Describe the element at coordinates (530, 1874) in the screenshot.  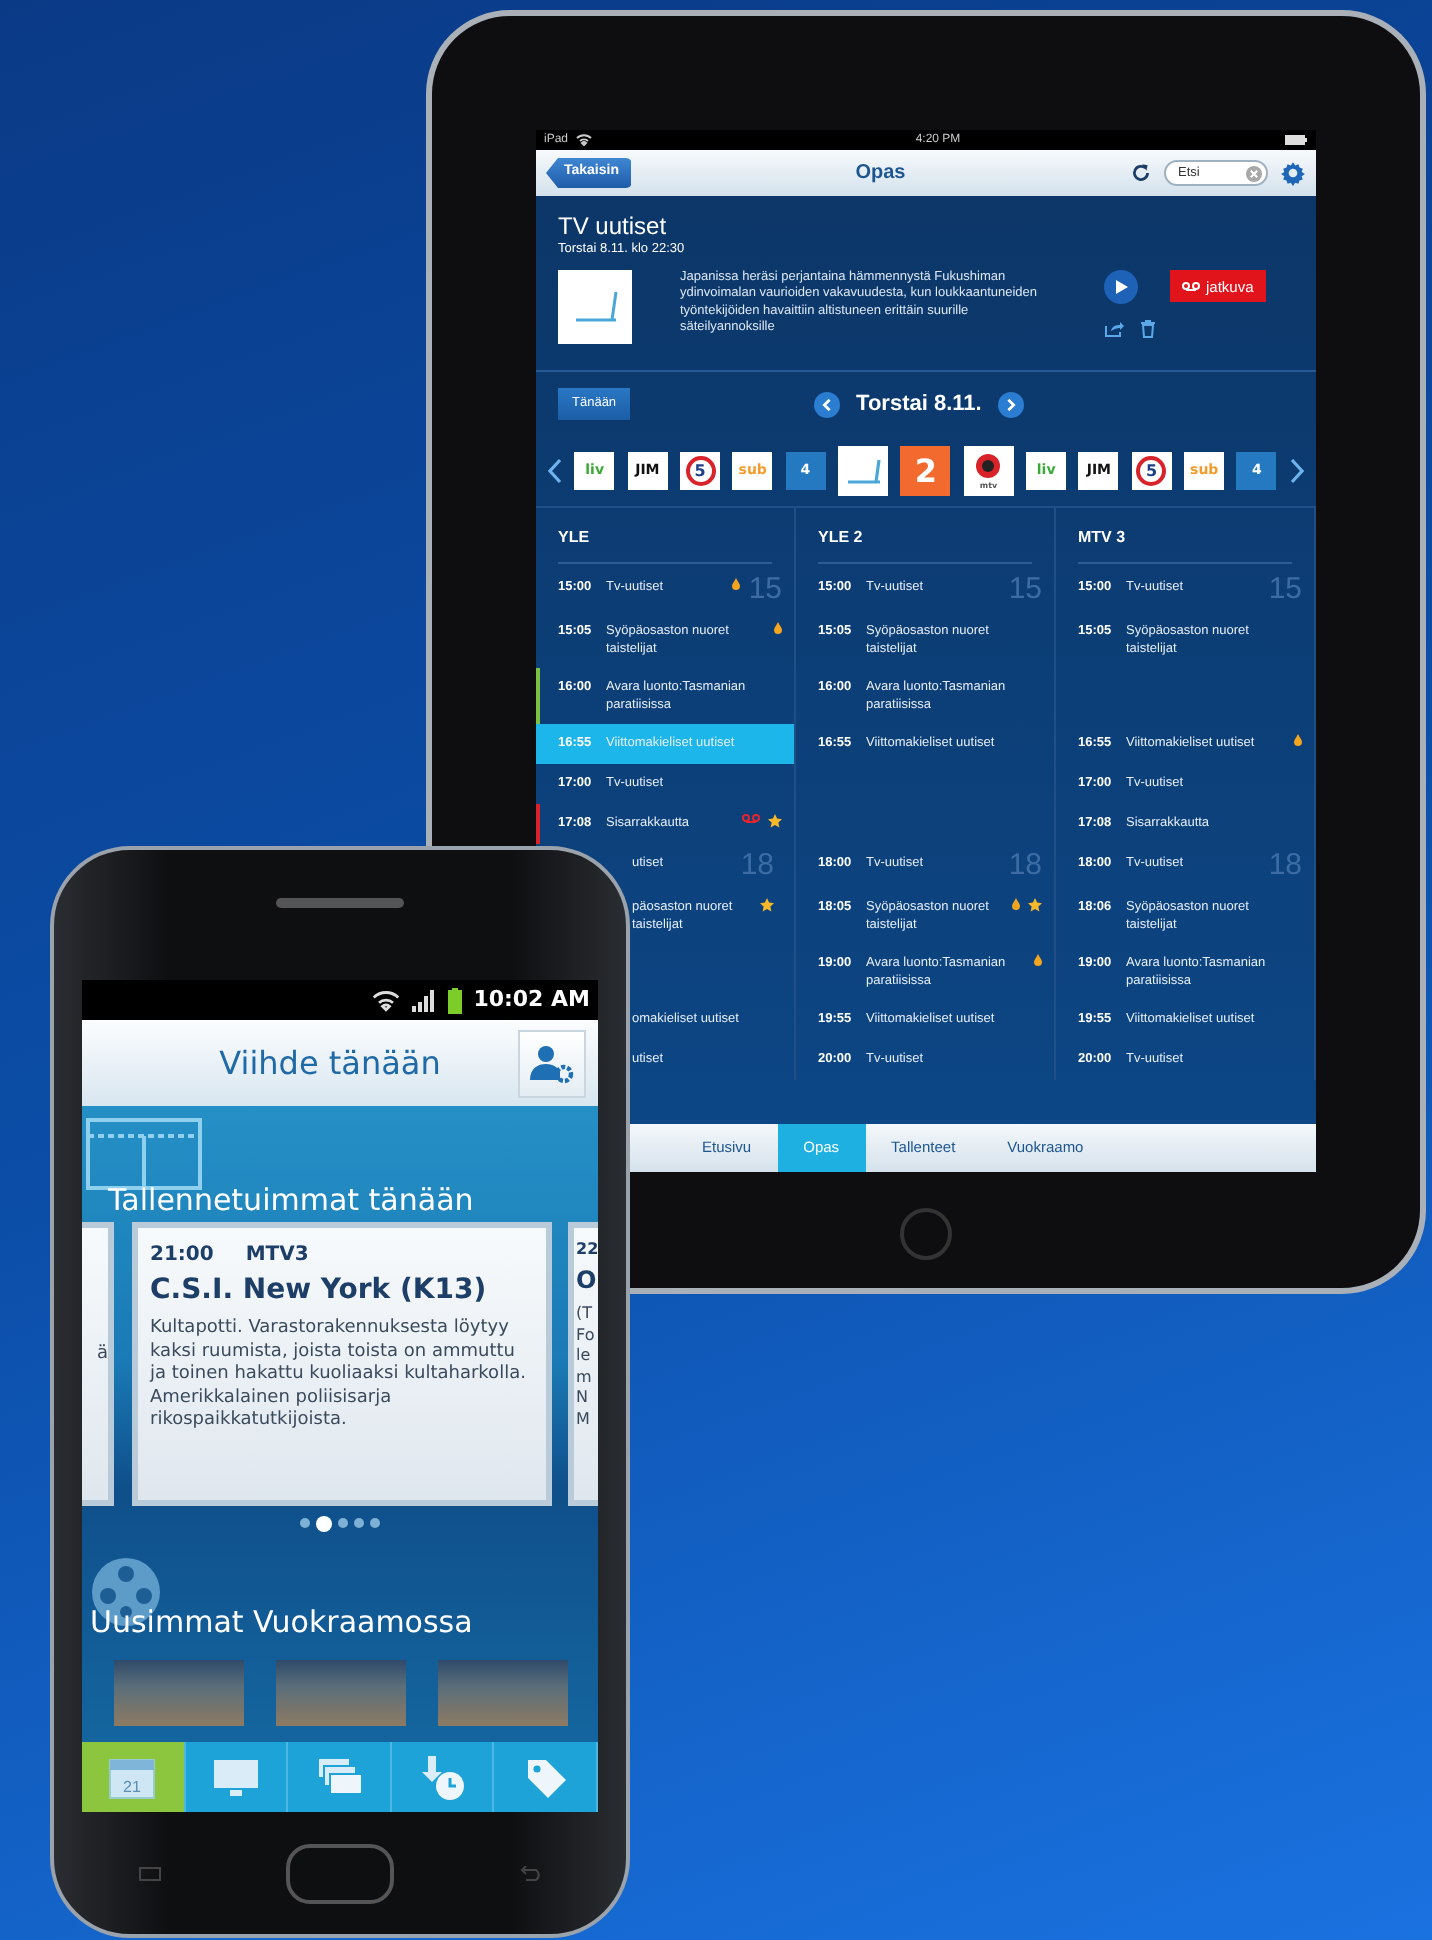
I see `back-key-icon` at that location.